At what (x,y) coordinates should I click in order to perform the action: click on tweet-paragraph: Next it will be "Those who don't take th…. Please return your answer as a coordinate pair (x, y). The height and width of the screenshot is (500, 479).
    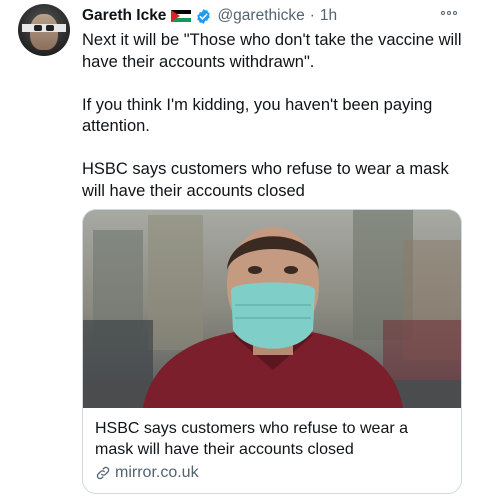
    Looking at the image, I should click on (272, 51).